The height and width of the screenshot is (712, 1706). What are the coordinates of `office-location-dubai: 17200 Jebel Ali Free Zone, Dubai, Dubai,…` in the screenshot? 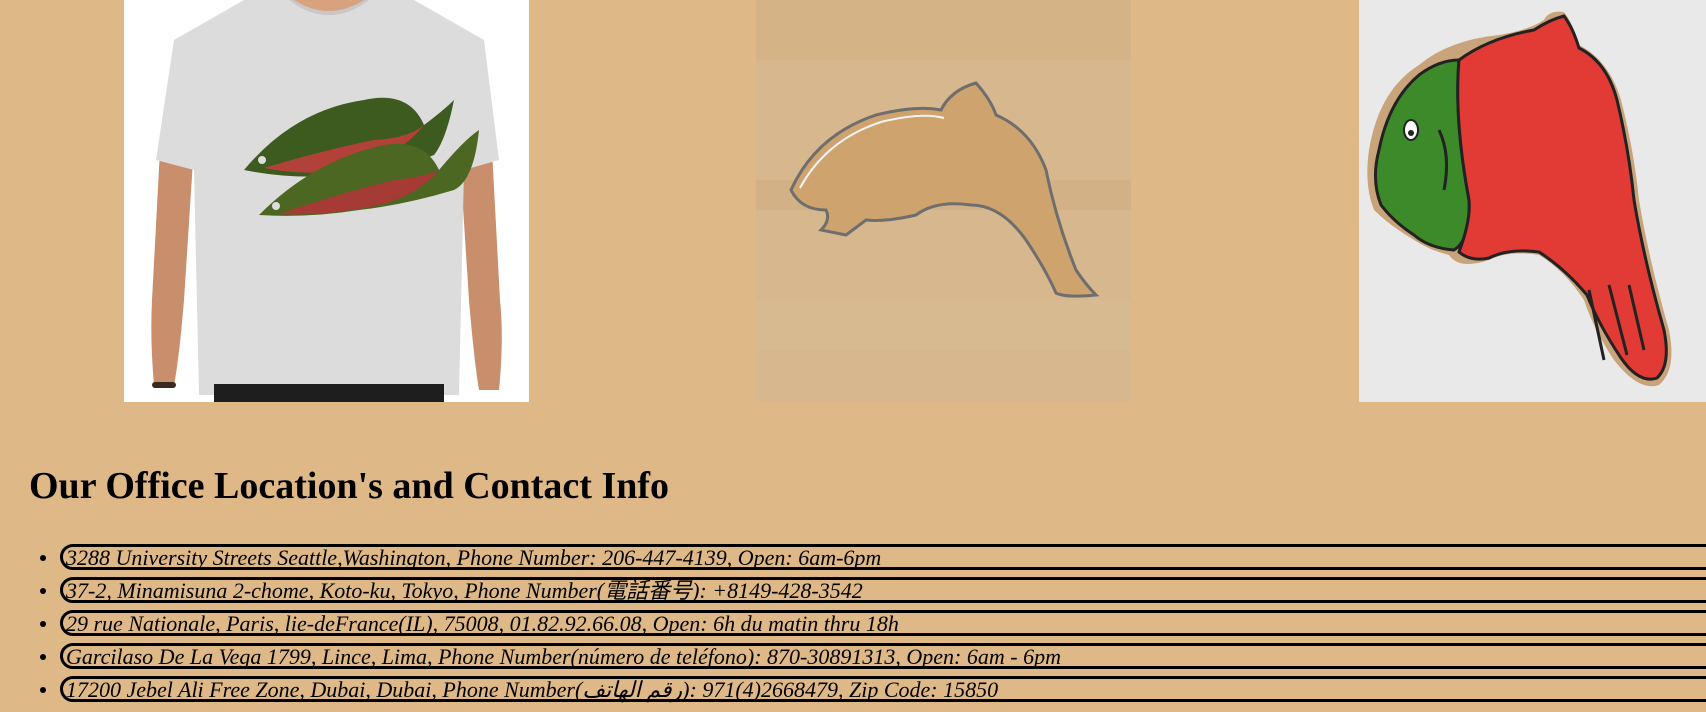 It's located at (883, 689).